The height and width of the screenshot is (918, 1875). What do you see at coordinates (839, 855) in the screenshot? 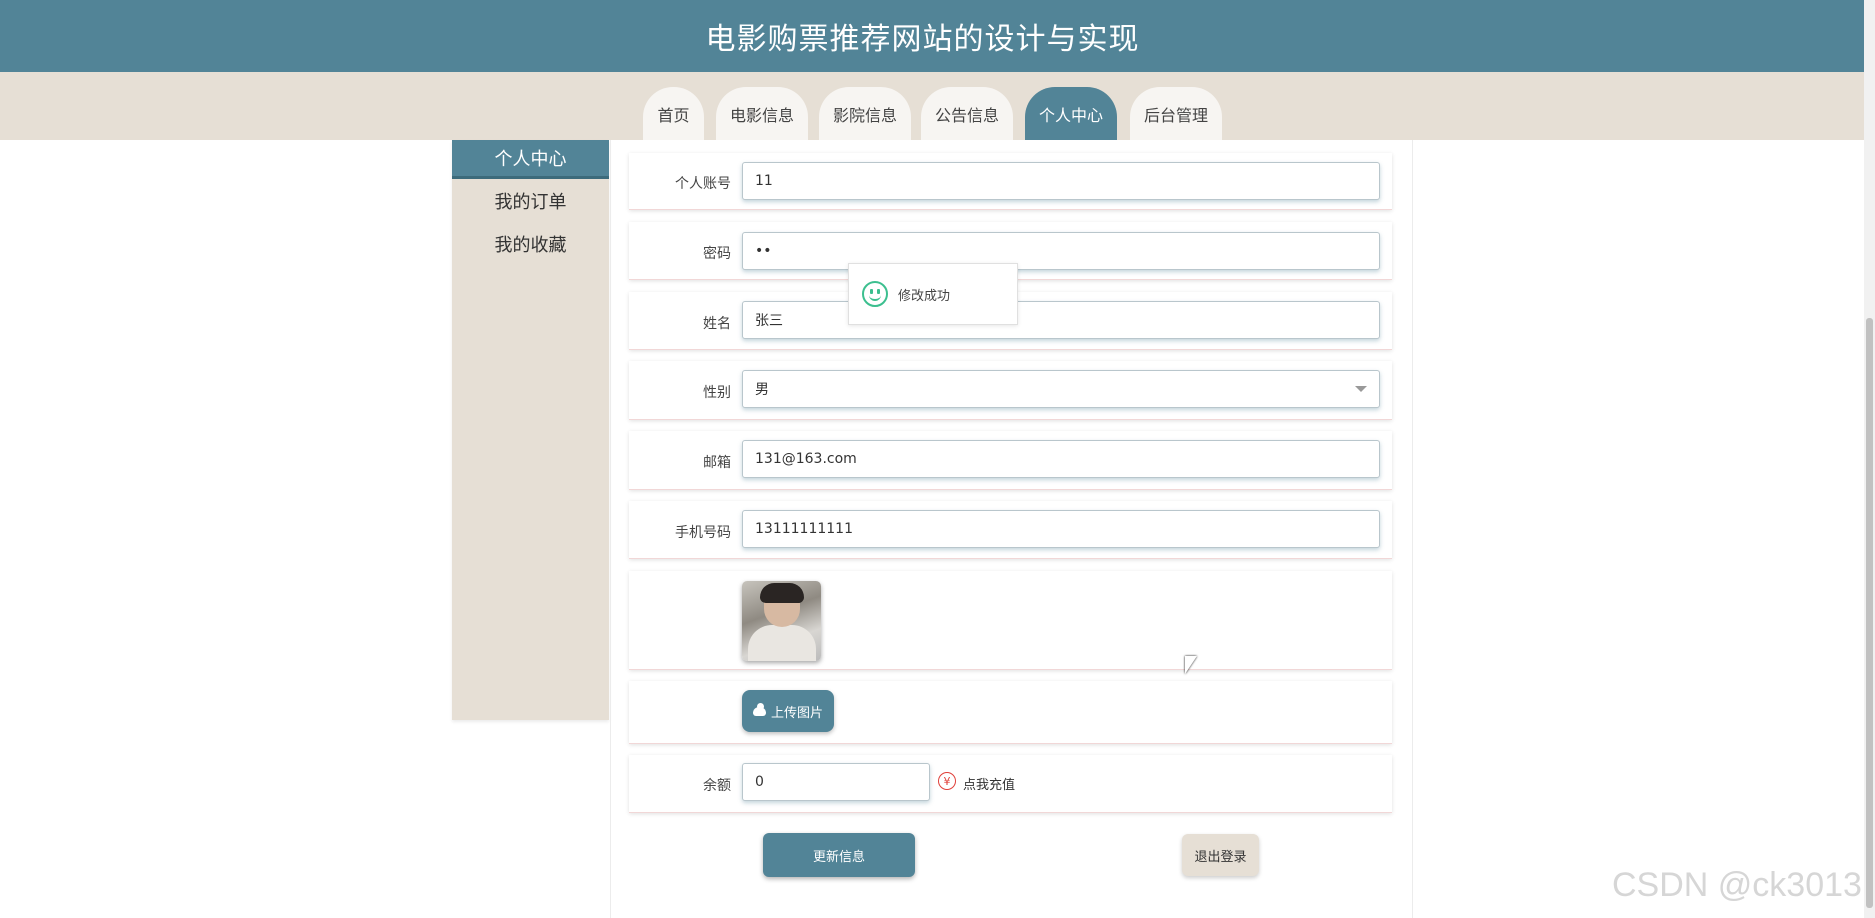
I see `update-info-button: 更新信息` at bounding box center [839, 855].